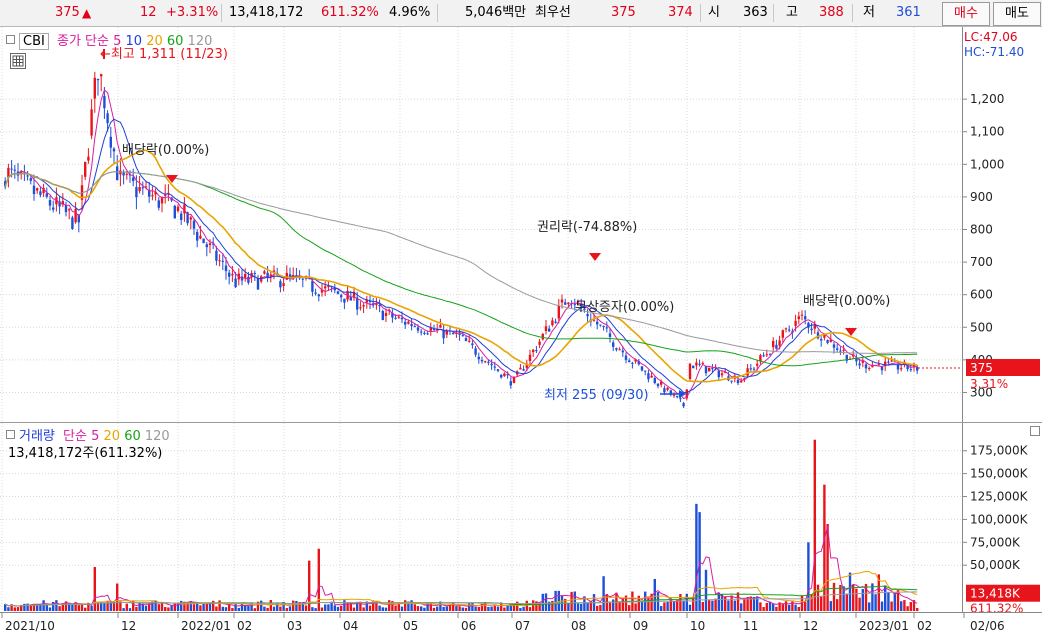  Describe the element at coordinates (192, 12) in the screenshot. I see `price-change-pct: +3.31%` at that location.